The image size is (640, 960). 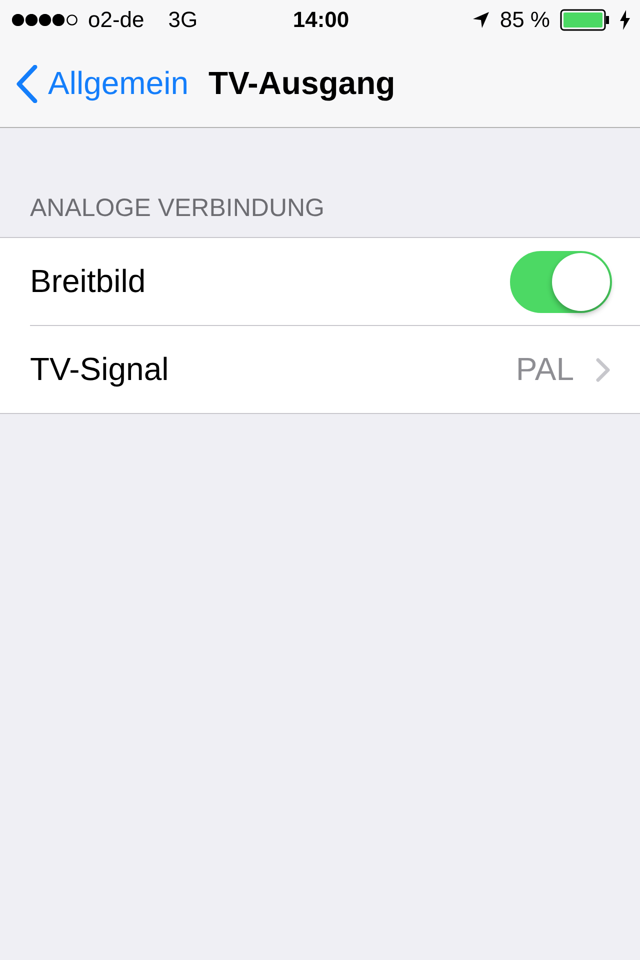 I want to click on chevron-right-icon, so click(x=603, y=370).